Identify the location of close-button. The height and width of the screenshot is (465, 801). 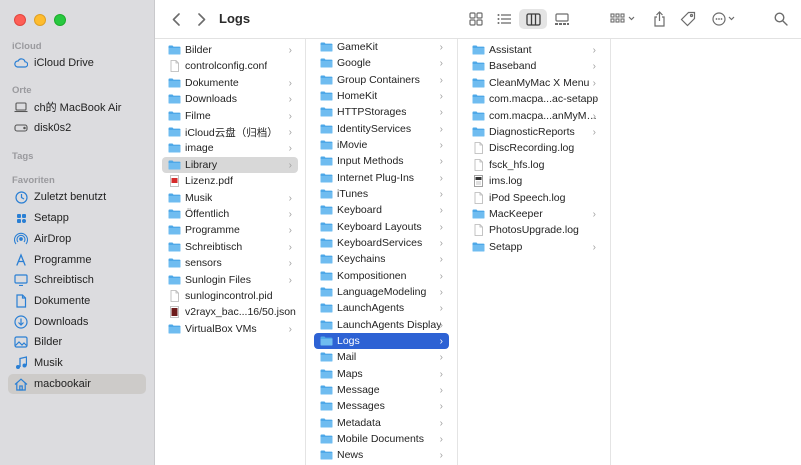
(20, 20).